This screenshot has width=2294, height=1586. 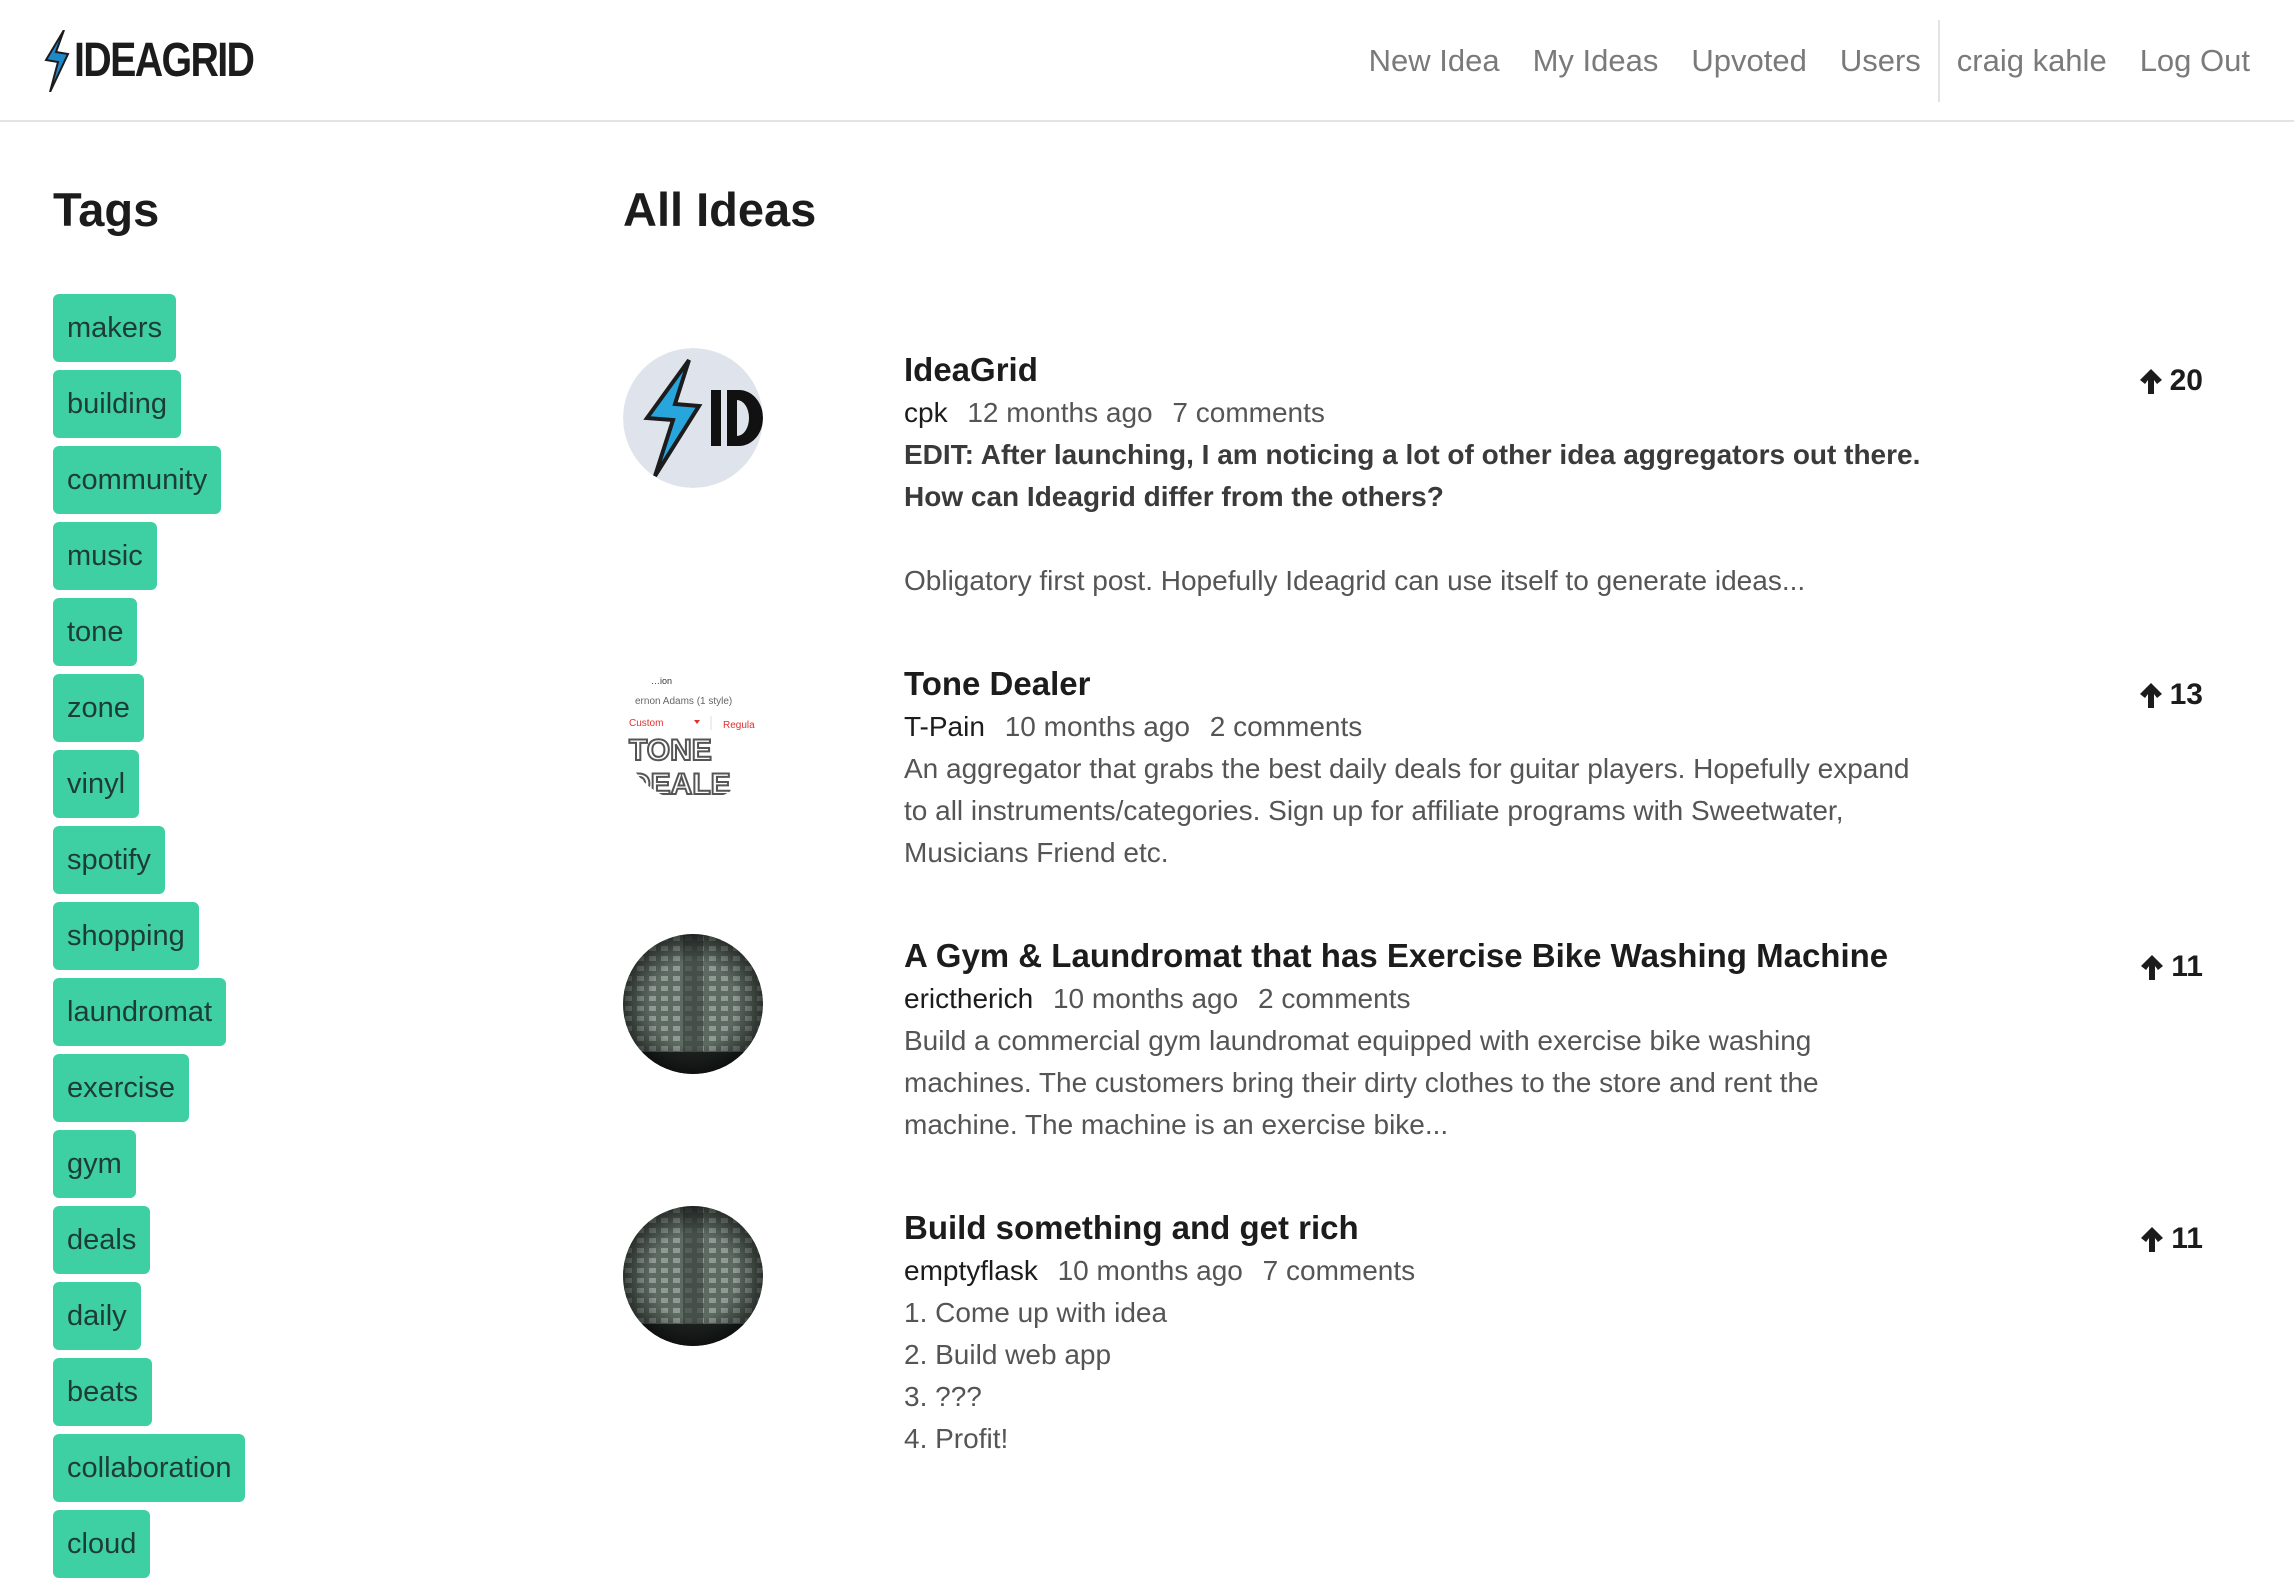 I want to click on tag-cloud: cloud, so click(x=102, y=1544).